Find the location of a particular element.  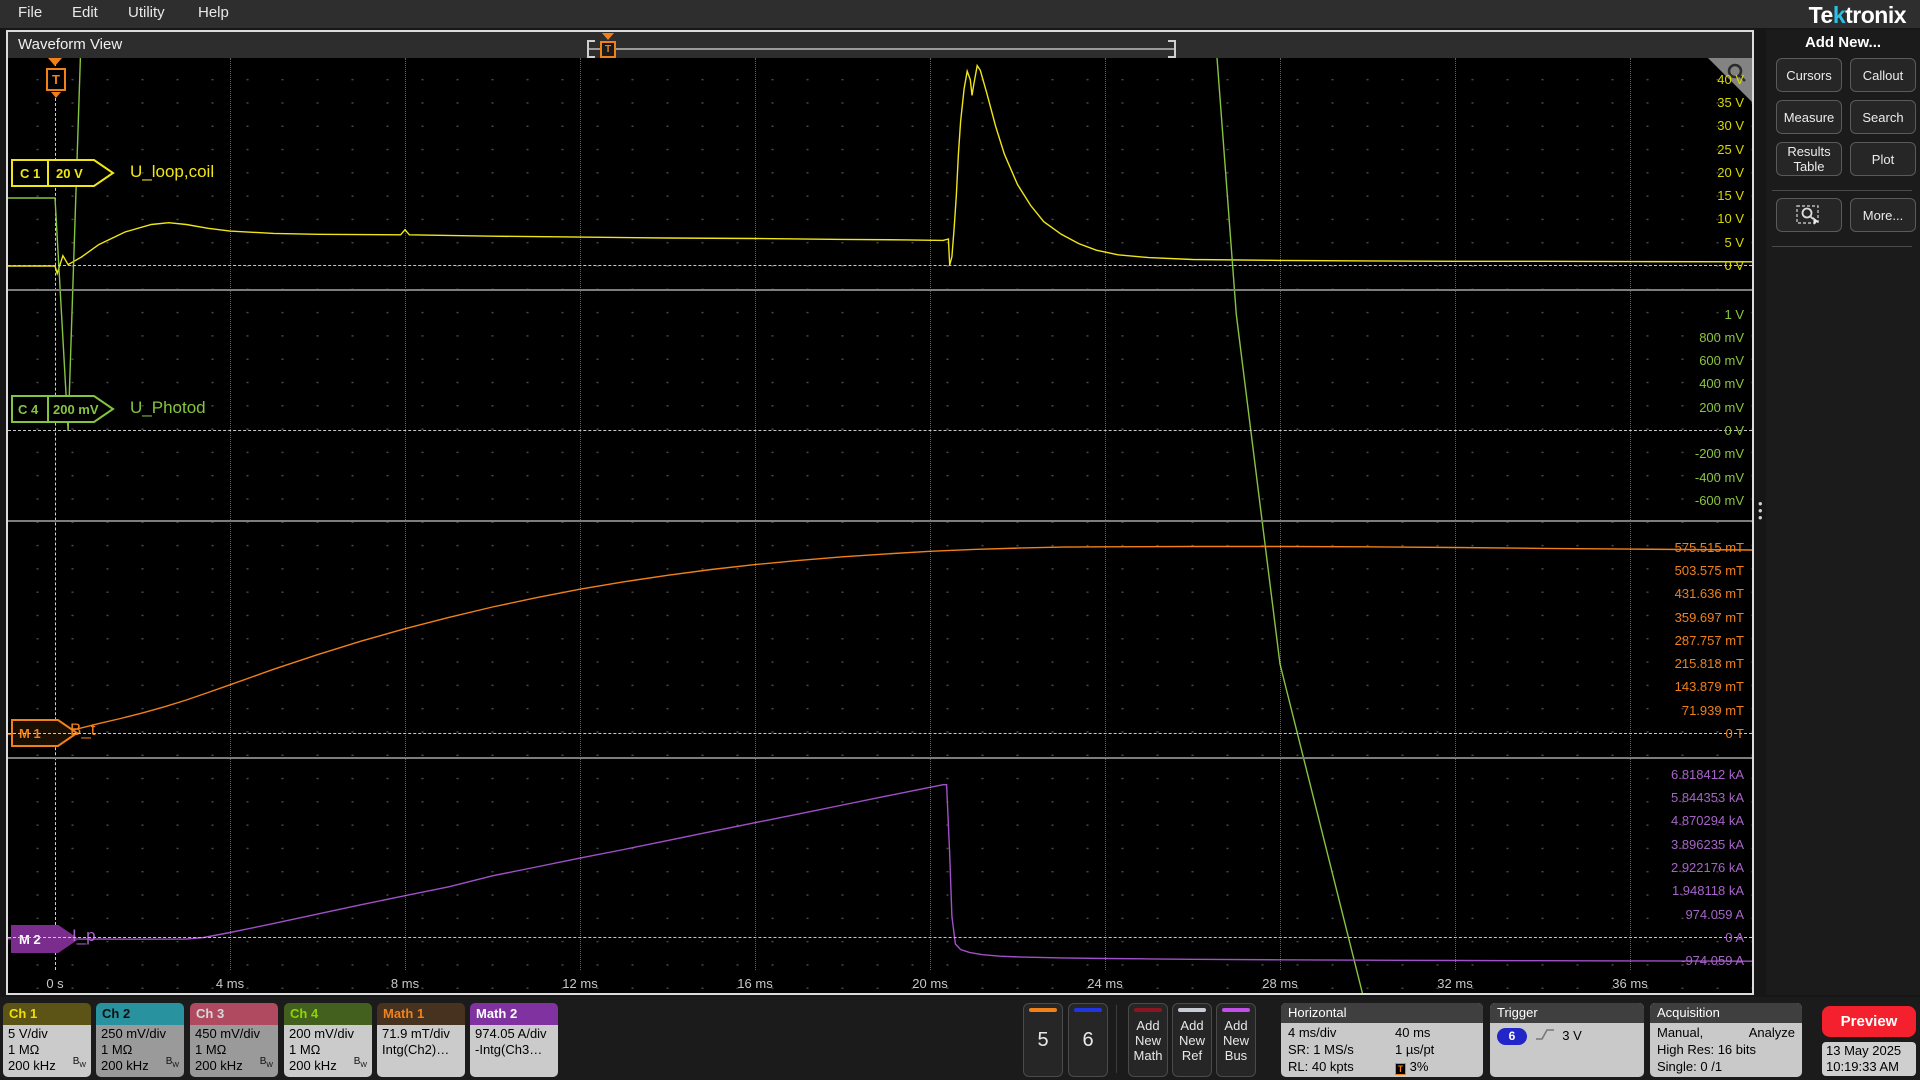

add-new-bus-button: Add New Bus is located at coordinates (1236, 1040).